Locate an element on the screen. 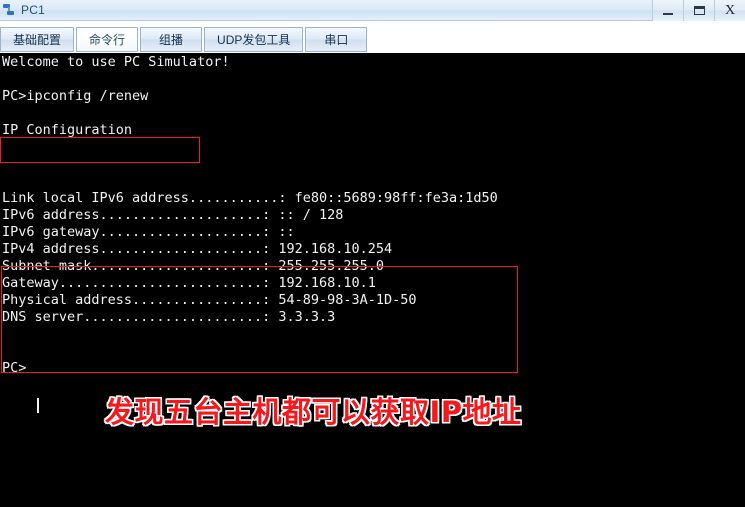 Image resolution: width=745 pixels, height=507 pixels. tab-multicast: 组播 is located at coordinates (171, 39).